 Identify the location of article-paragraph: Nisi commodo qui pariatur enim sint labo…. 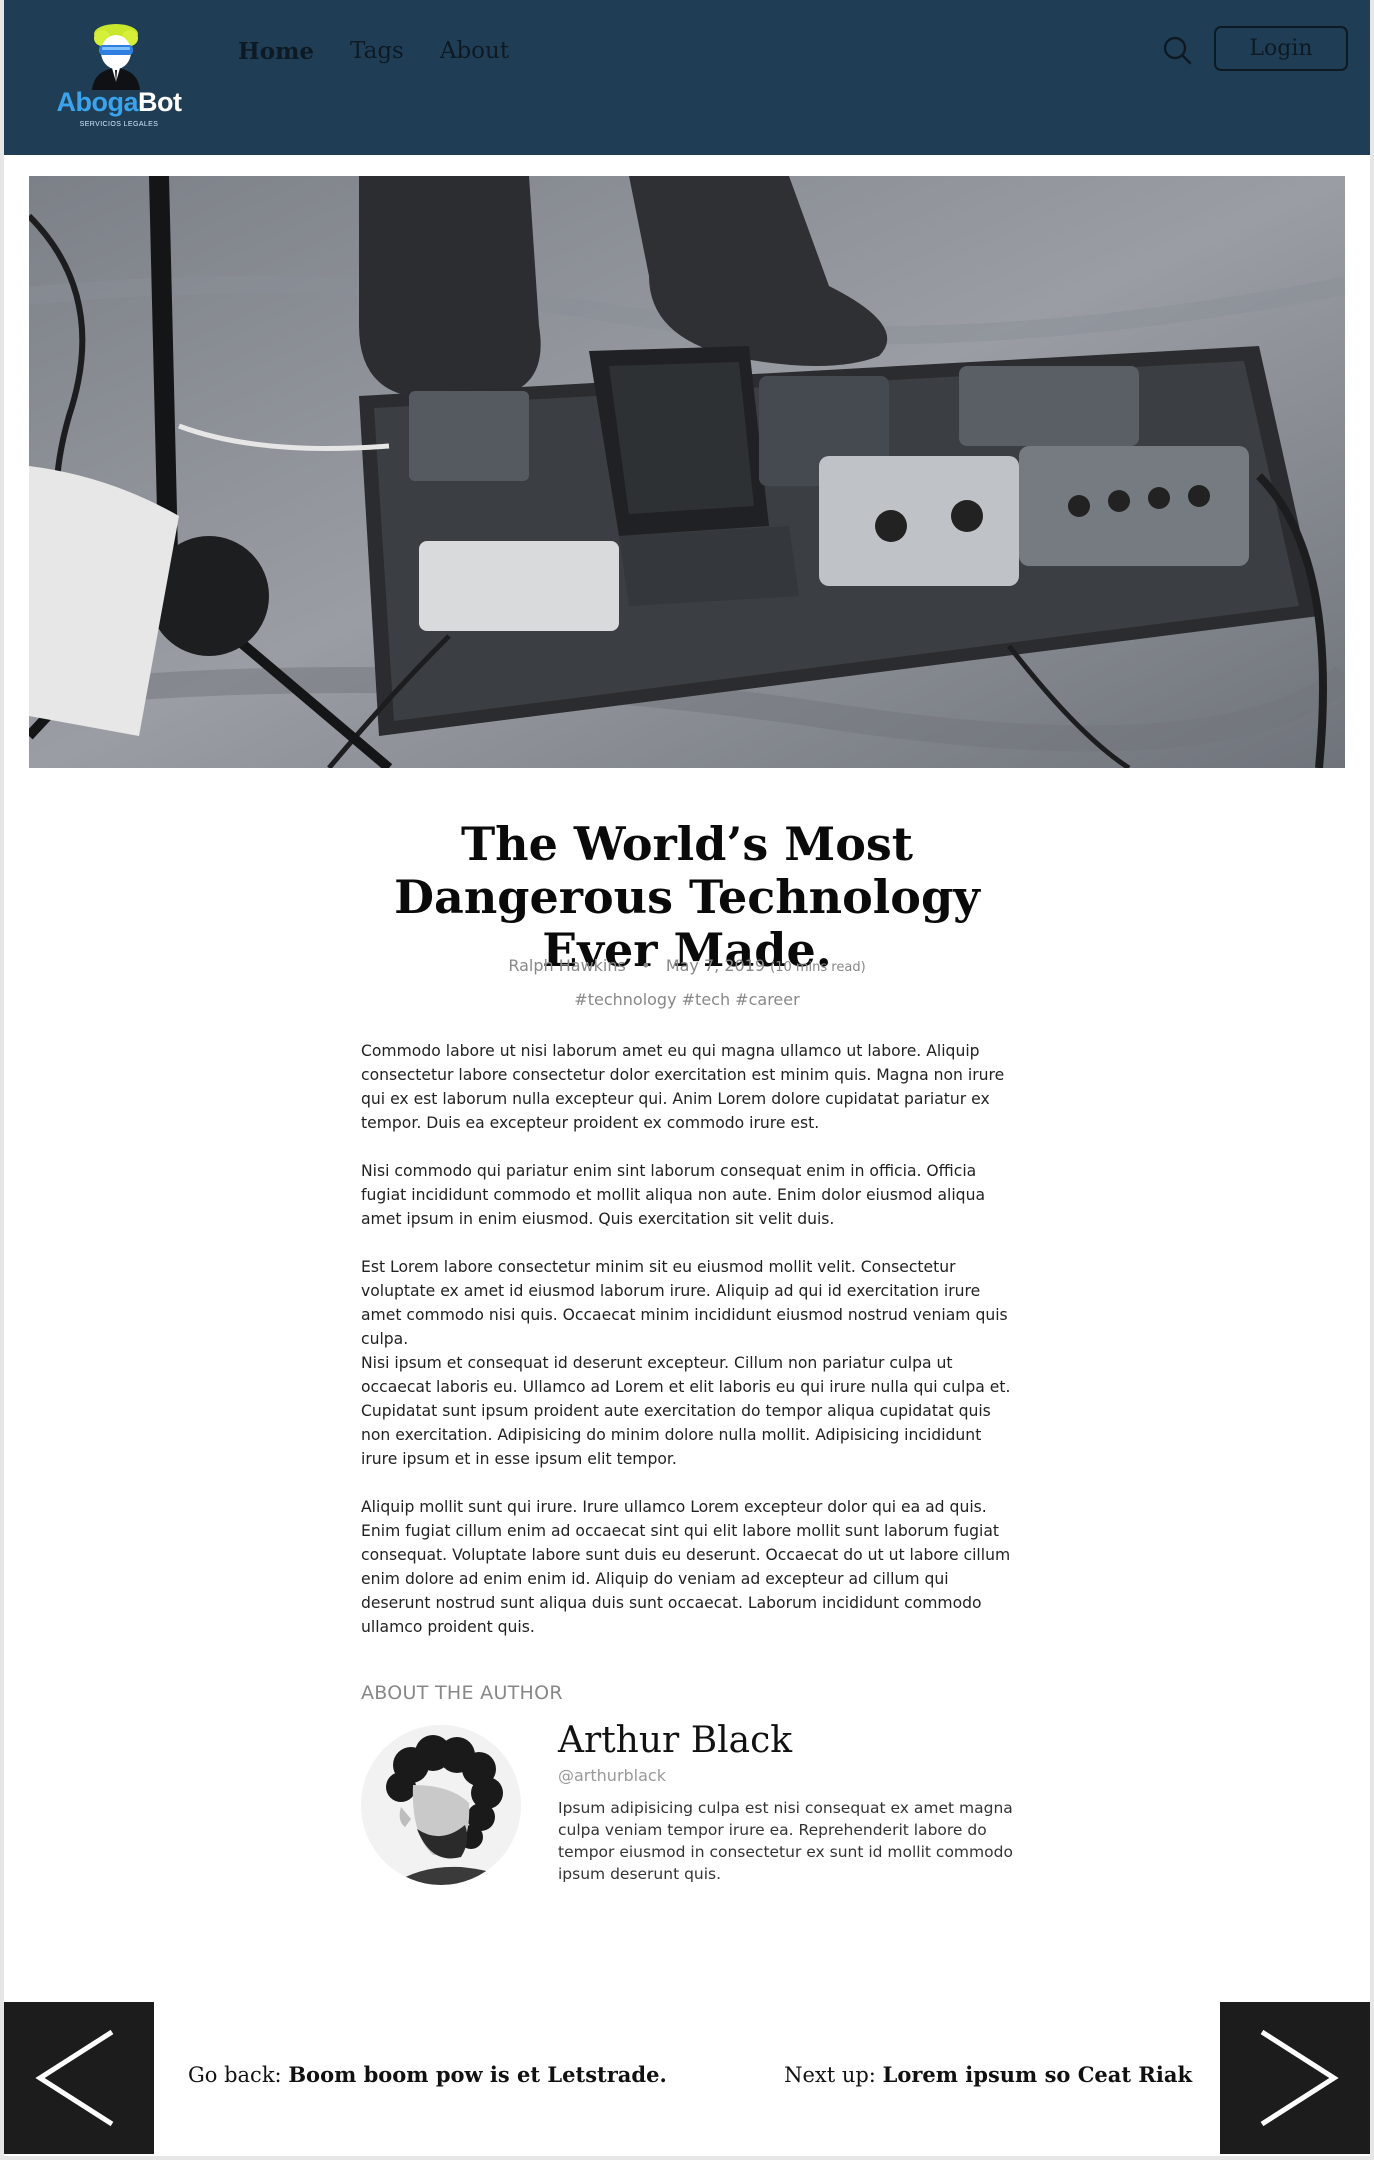
(673, 1195).